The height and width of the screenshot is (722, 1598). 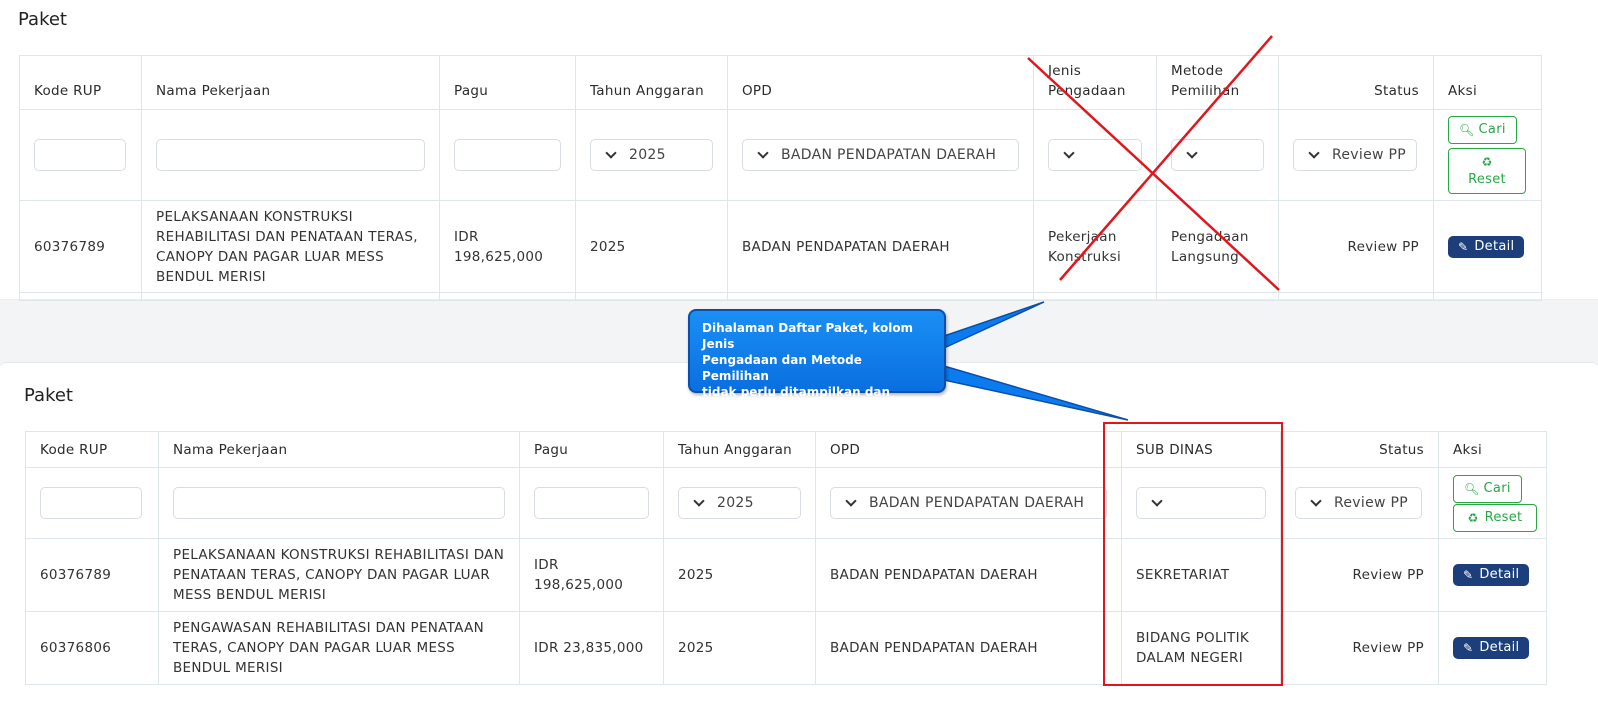 What do you see at coordinates (290, 82) in the screenshot?
I see `col-nama-pekerjaan: Nama Pekerjaan` at bounding box center [290, 82].